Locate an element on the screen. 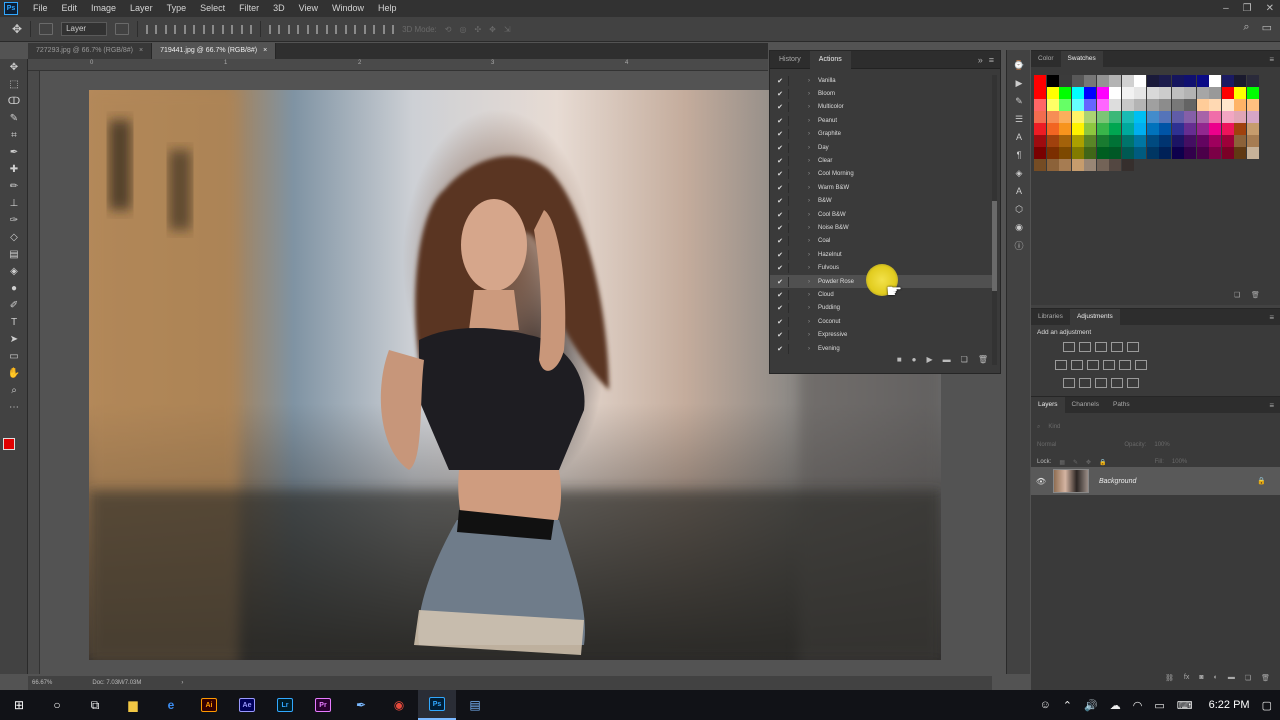 This screenshot has height=720, width=1280. invert-icon is located at coordinates (1069, 383).